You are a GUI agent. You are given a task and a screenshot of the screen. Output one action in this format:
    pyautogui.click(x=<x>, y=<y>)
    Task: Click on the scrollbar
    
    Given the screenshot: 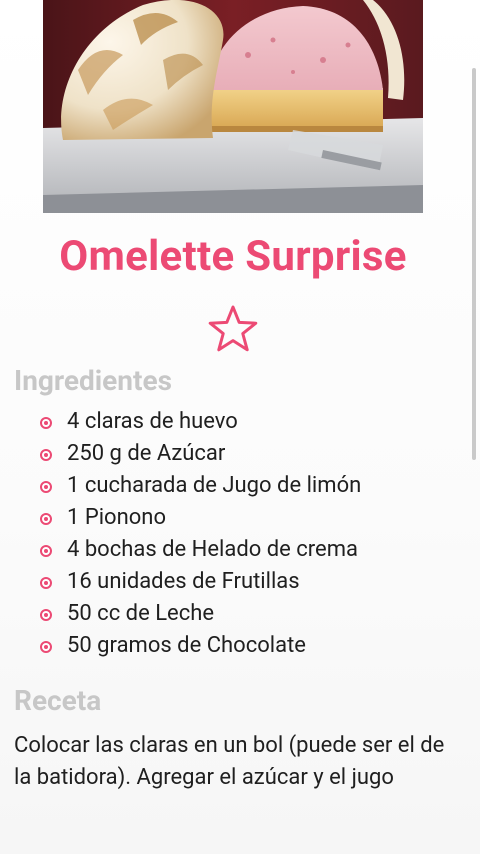 What is the action you would take?
    pyautogui.click(x=474, y=264)
    